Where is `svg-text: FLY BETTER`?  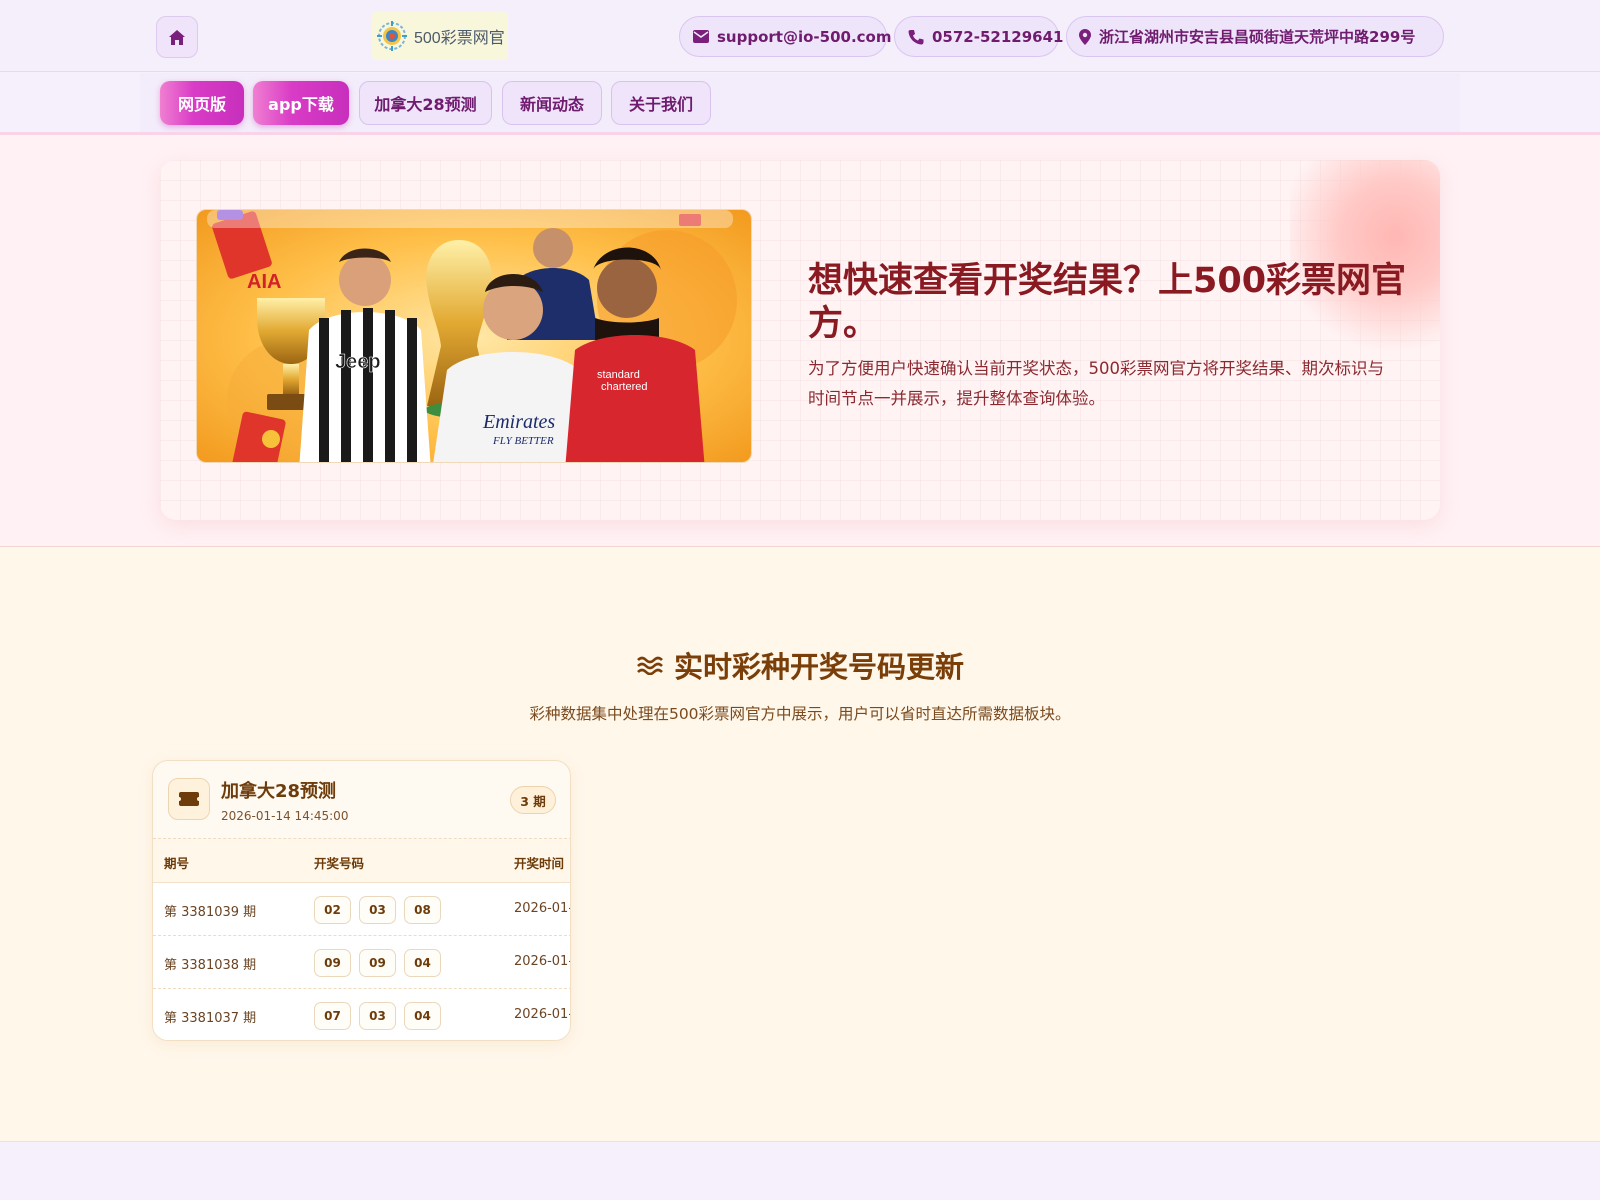 svg-text: FLY BETTER is located at coordinates (523, 441).